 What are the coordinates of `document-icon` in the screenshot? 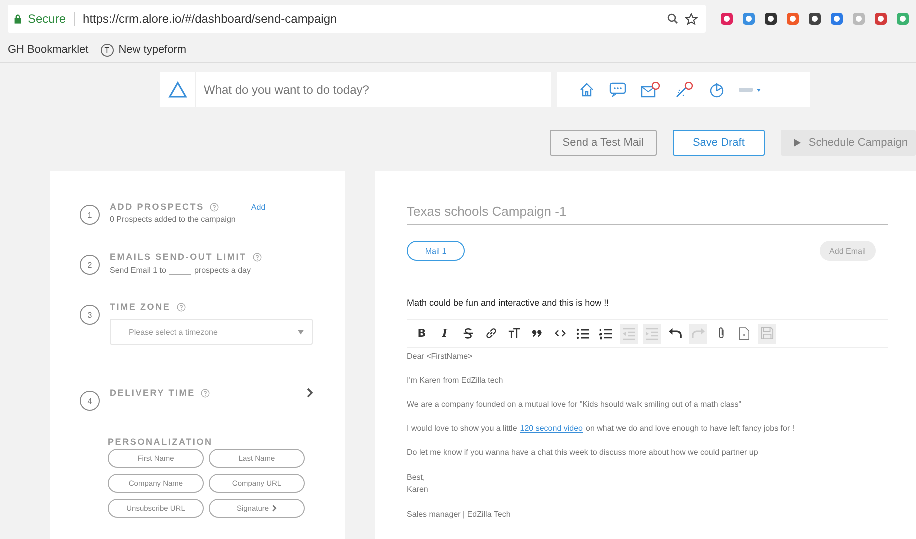 It's located at (744, 333).